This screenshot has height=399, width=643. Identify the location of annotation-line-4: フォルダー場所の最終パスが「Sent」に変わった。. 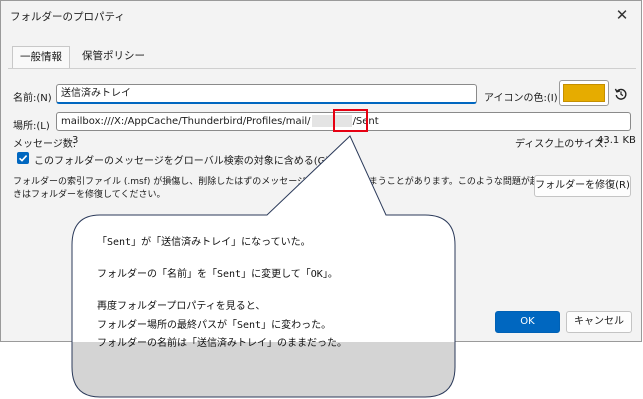
(214, 325).